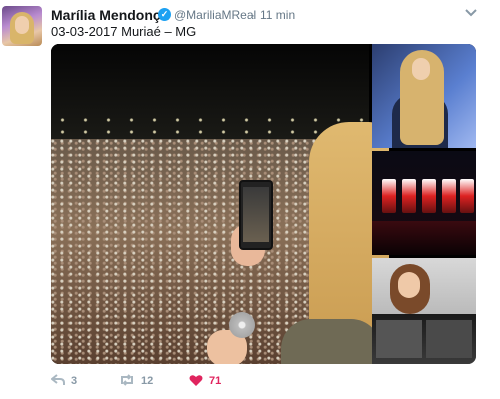 The height and width of the screenshot is (399, 500). Describe the element at coordinates (109, 15) in the screenshot. I see `author-name: Marília Mendonça` at that location.